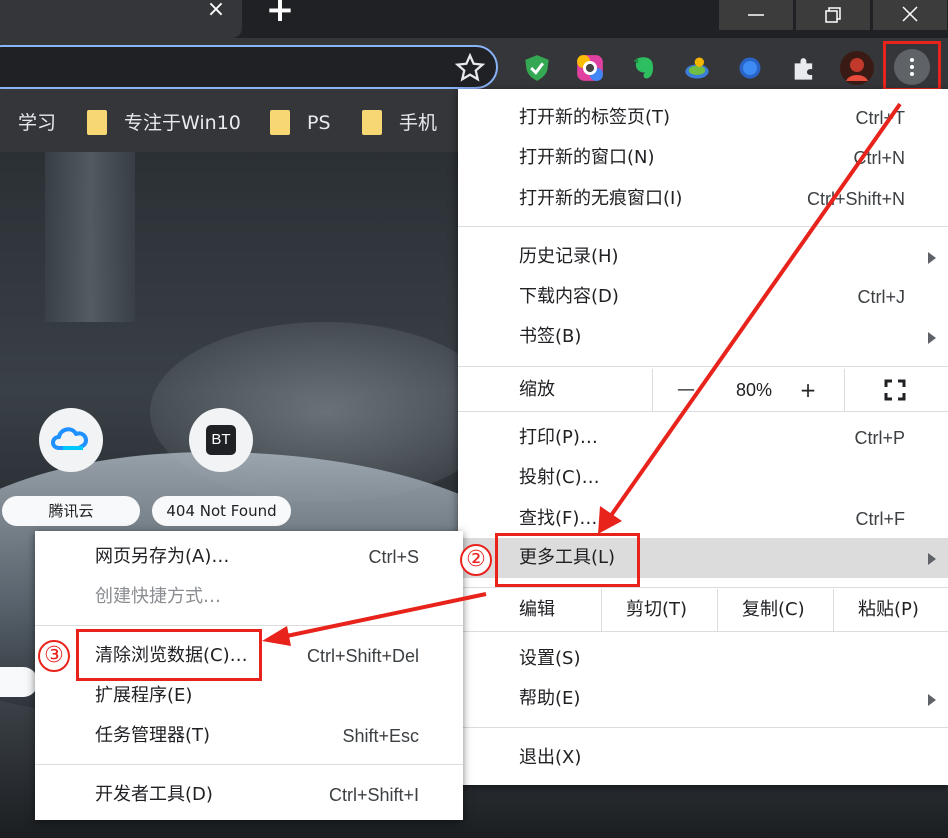 The width and height of the screenshot is (948, 838). What do you see at coordinates (750, 68) in the screenshot?
I see `blue-dot-extension-icon` at bounding box center [750, 68].